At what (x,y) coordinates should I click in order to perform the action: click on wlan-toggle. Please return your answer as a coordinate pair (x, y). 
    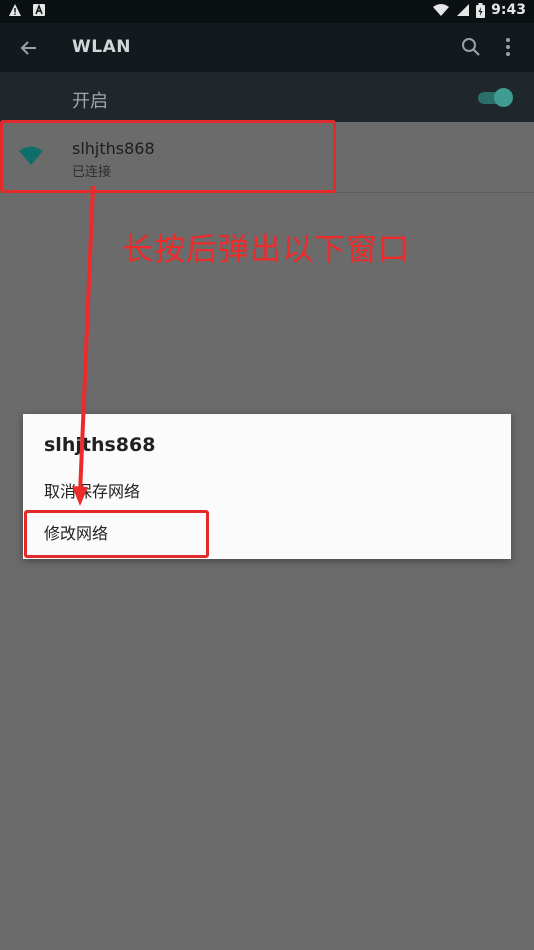
    Looking at the image, I should click on (495, 97).